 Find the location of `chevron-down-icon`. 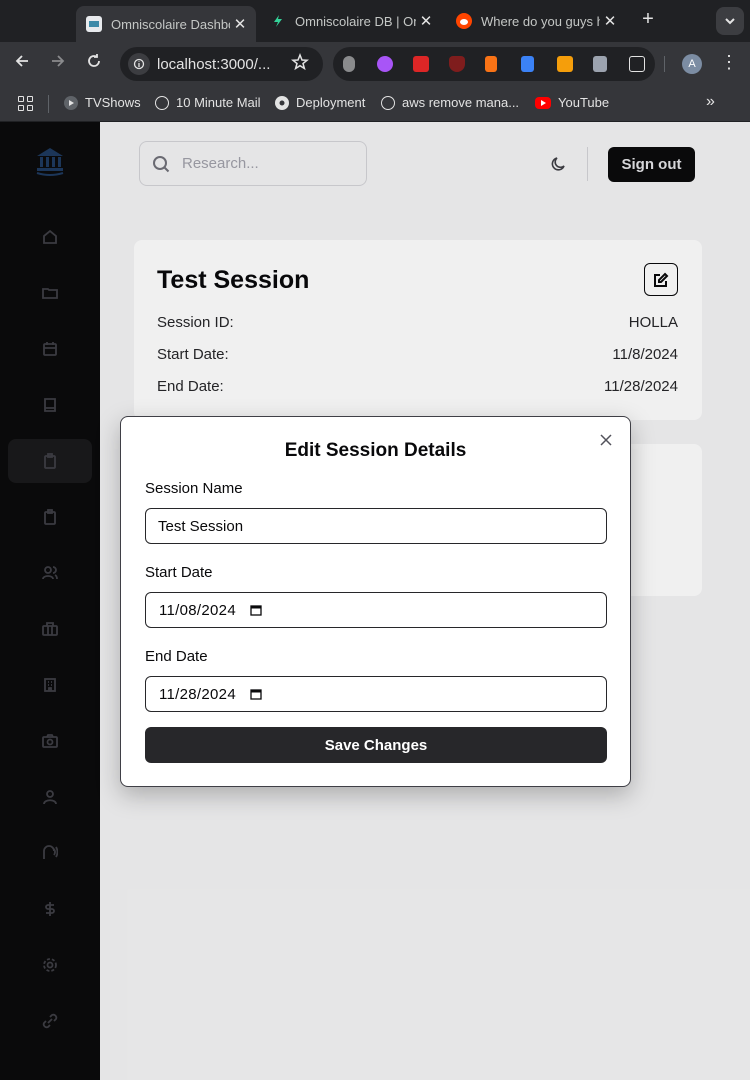

chevron-down-icon is located at coordinates (730, 21).